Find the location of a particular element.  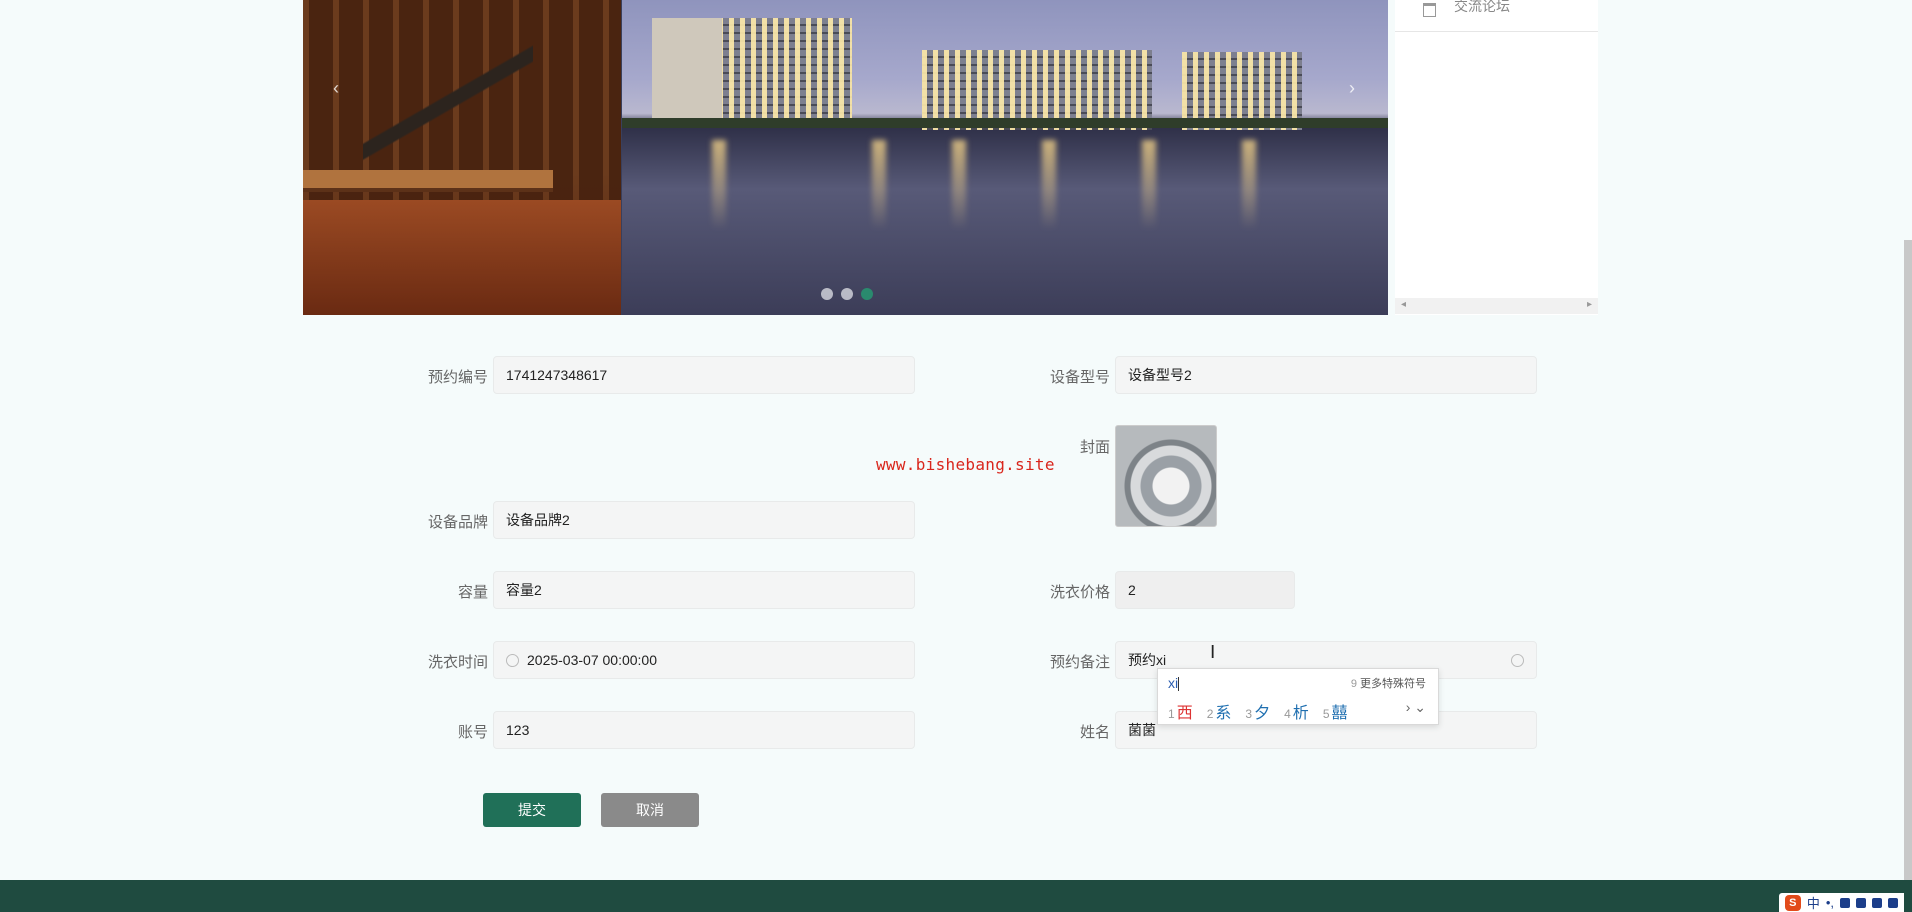

ime-candidate: 3夕 is located at coordinates (1257, 711).